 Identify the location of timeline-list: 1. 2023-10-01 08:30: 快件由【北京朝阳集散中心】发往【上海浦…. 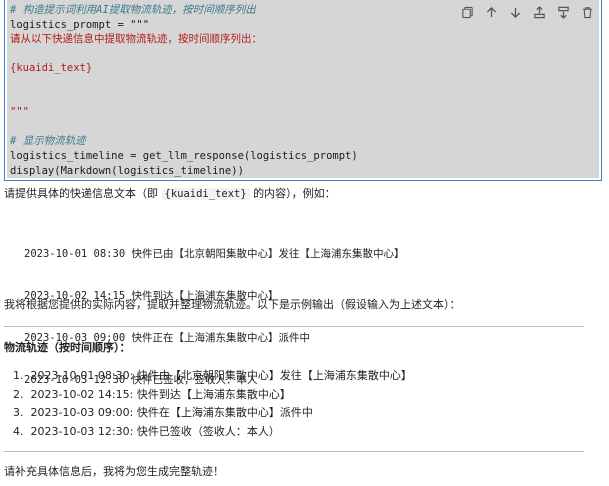
(208, 404).